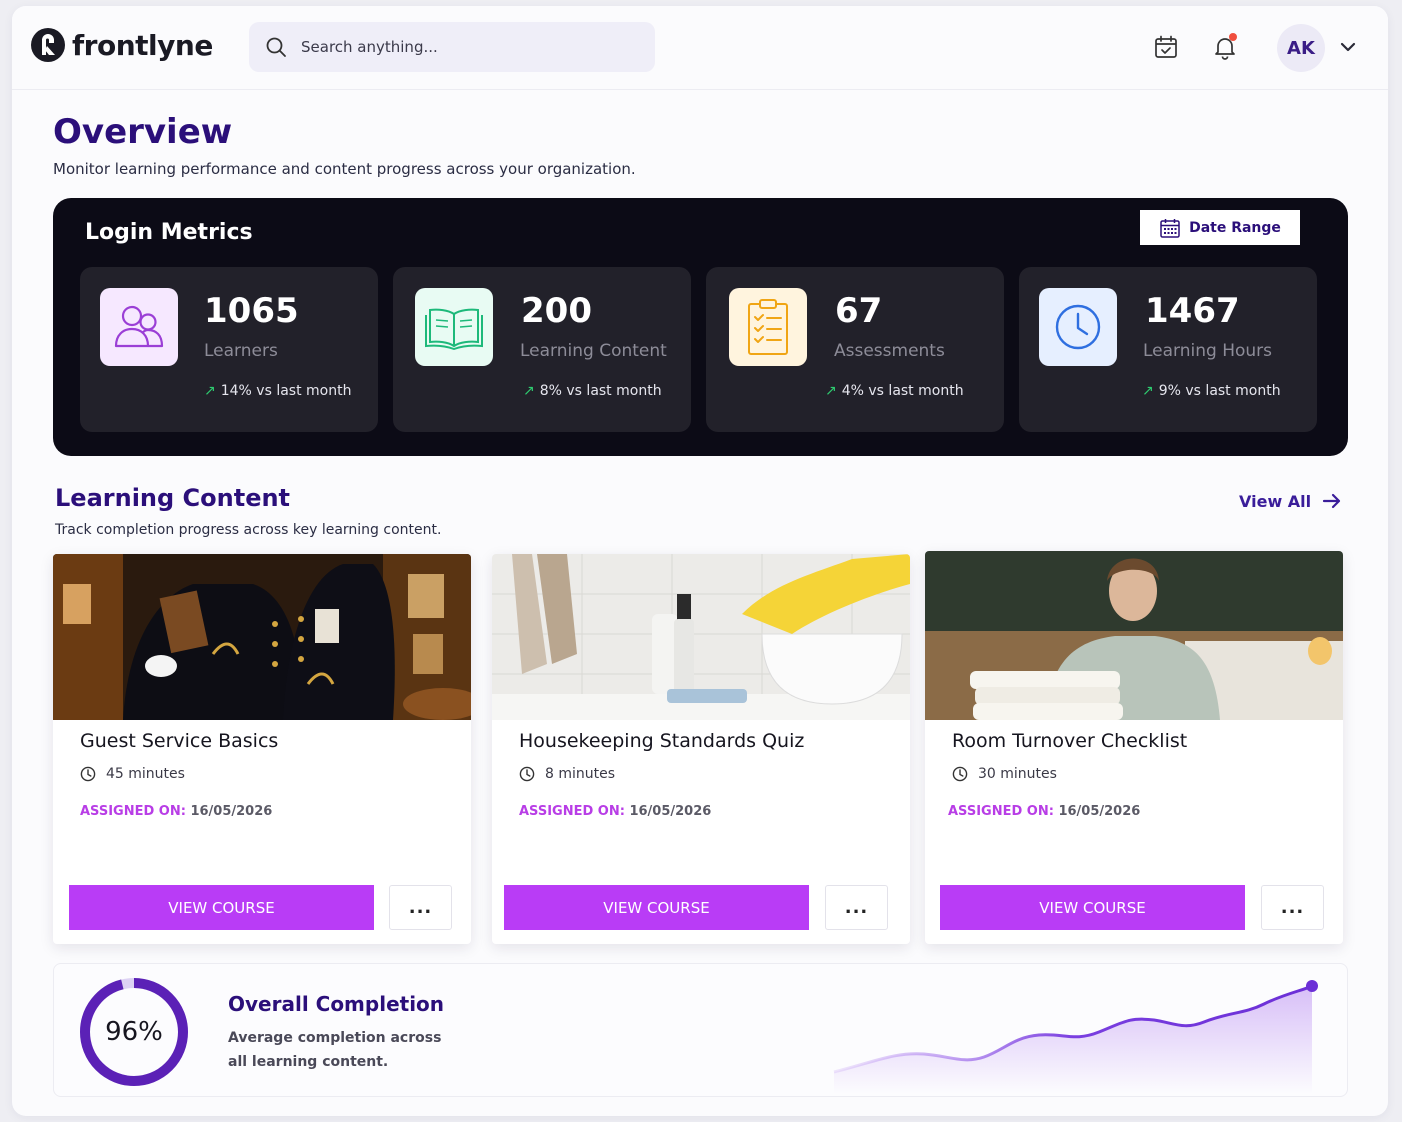  I want to click on course-duration: 30 minutes, so click(1004, 774).